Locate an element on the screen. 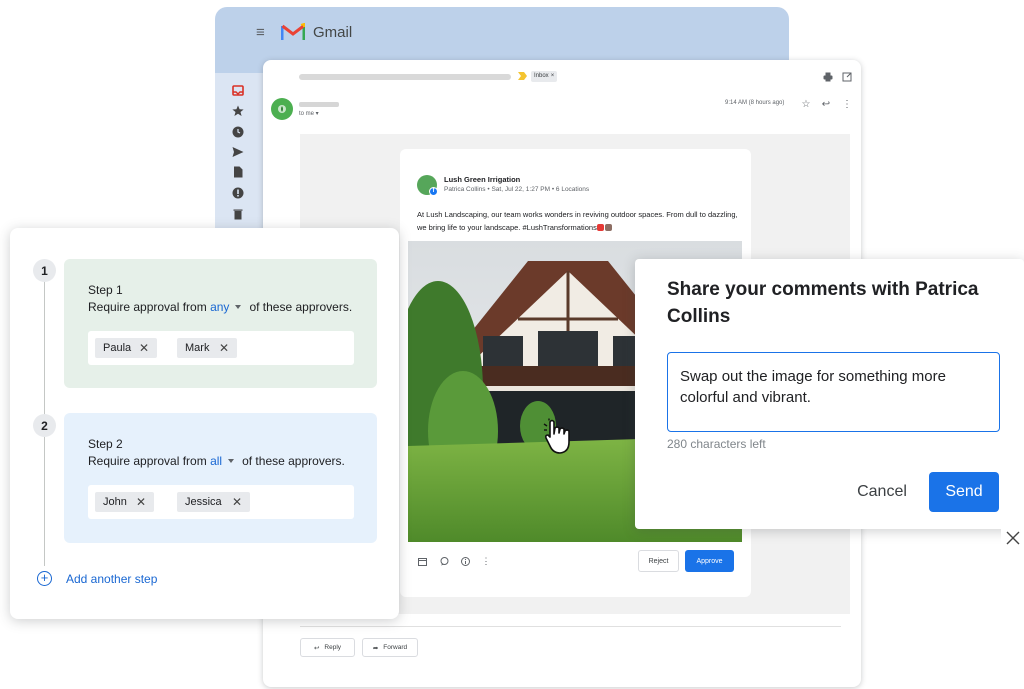  approver-chip: Mark ✕ is located at coordinates (207, 348).